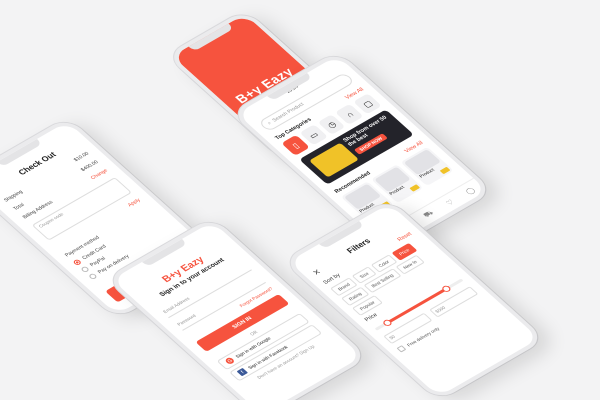 This screenshot has height=400, width=600. What do you see at coordinates (1, 189) in the screenshot?
I see `back-arrow-icon: ←` at bounding box center [1, 189].